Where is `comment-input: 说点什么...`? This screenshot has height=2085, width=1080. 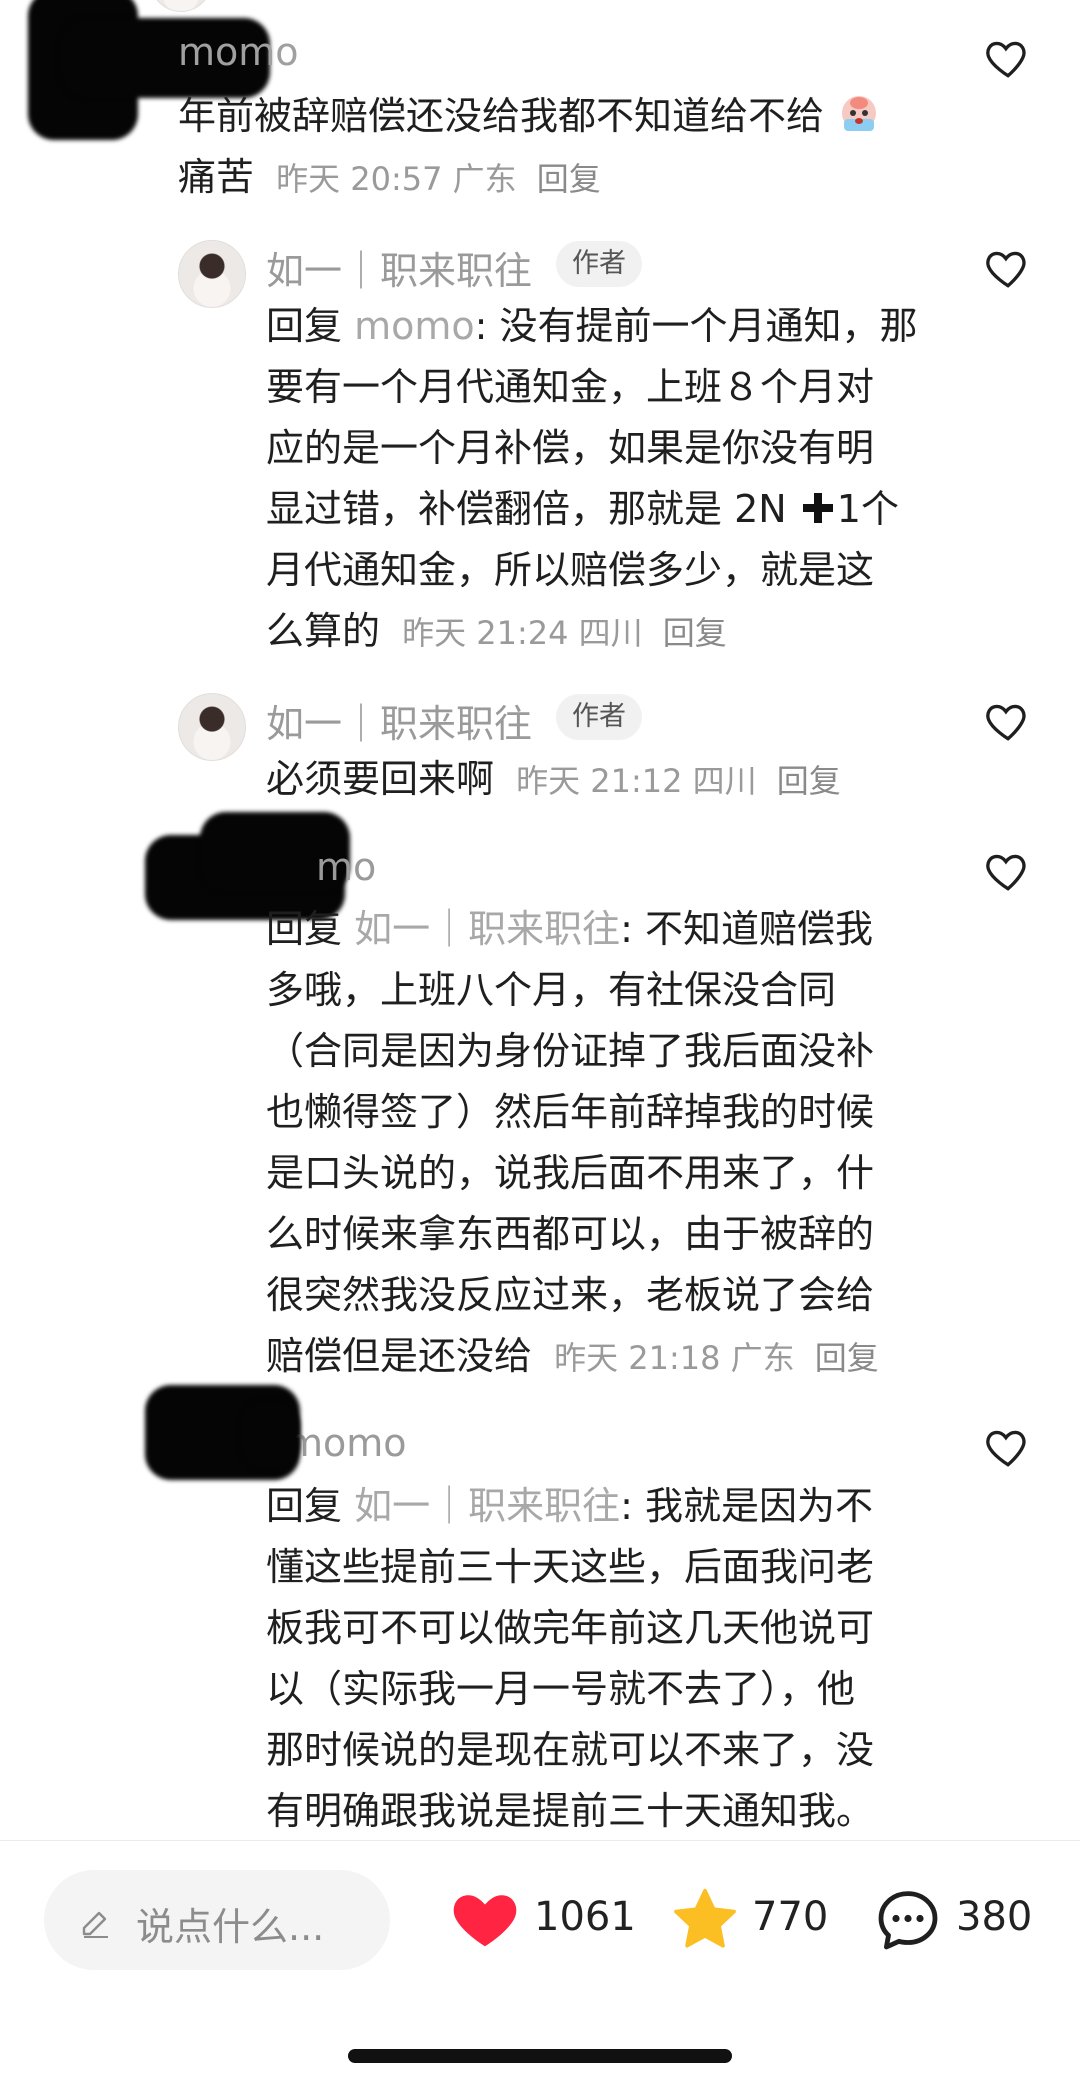 comment-input: 说点什么... is located at coordinates (217, 1920).